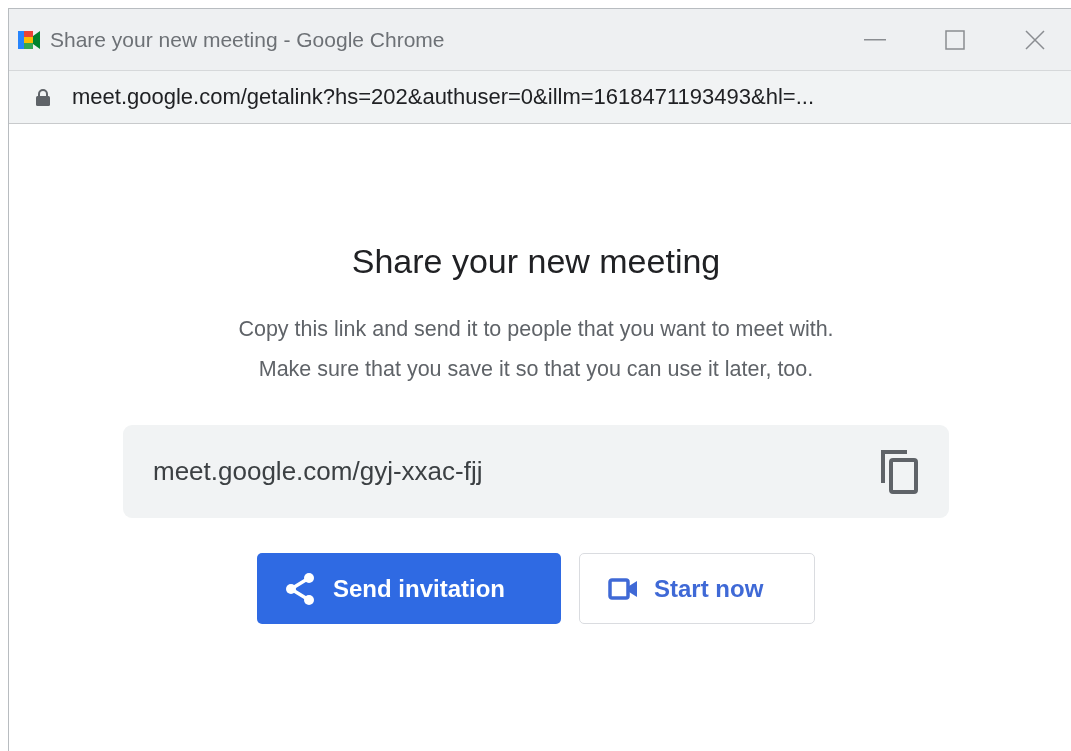 Image resolution: width=1071 pixels, height=751 pixels. What do you see at coordinates (899, 471) in the screenshot?
I see `copy-icon` at bounding box center [899, 471].